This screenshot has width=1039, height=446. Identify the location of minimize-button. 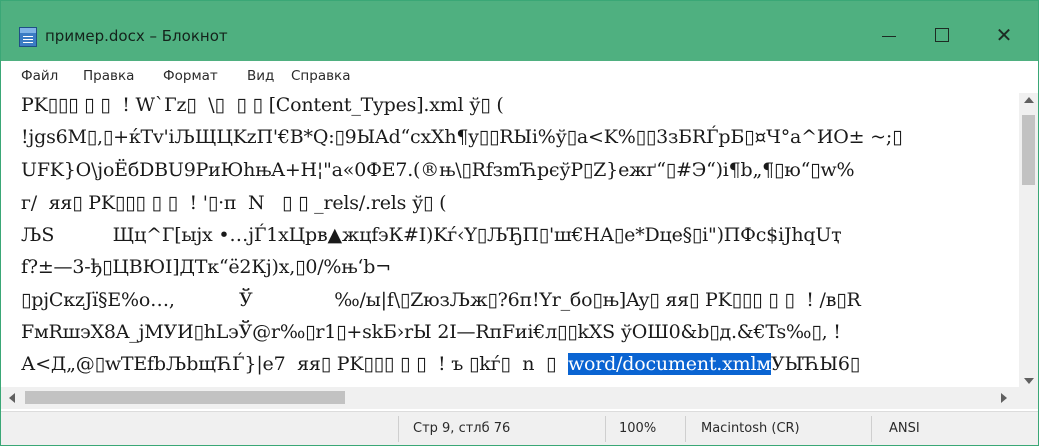
(889, 35).